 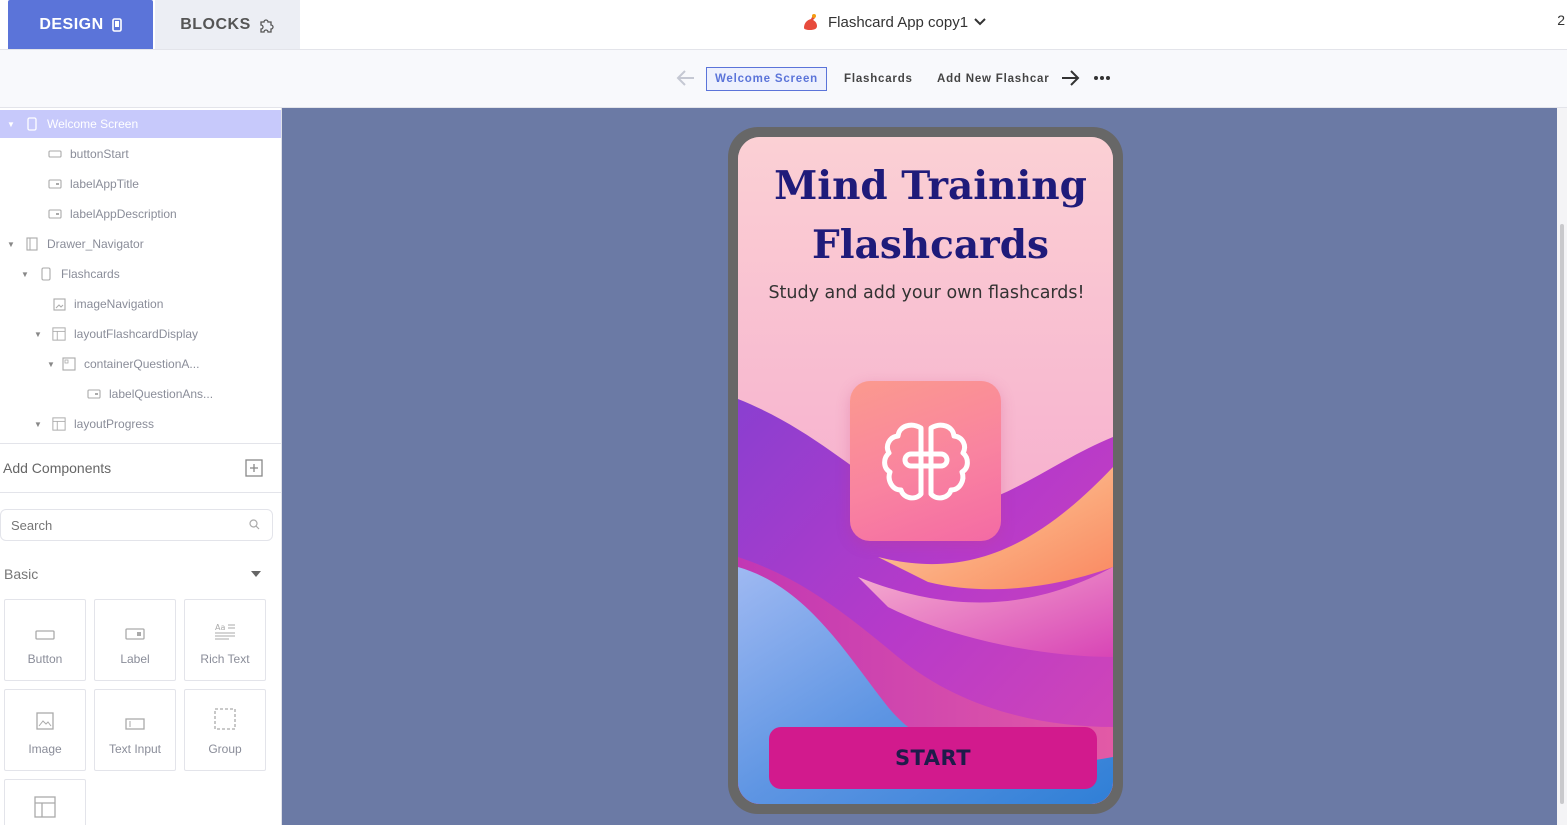 What do you see at coordinates (90, 274) in the screenshot?
I see `tree-item-label: Flashcards` at bounding box center [90, 274].